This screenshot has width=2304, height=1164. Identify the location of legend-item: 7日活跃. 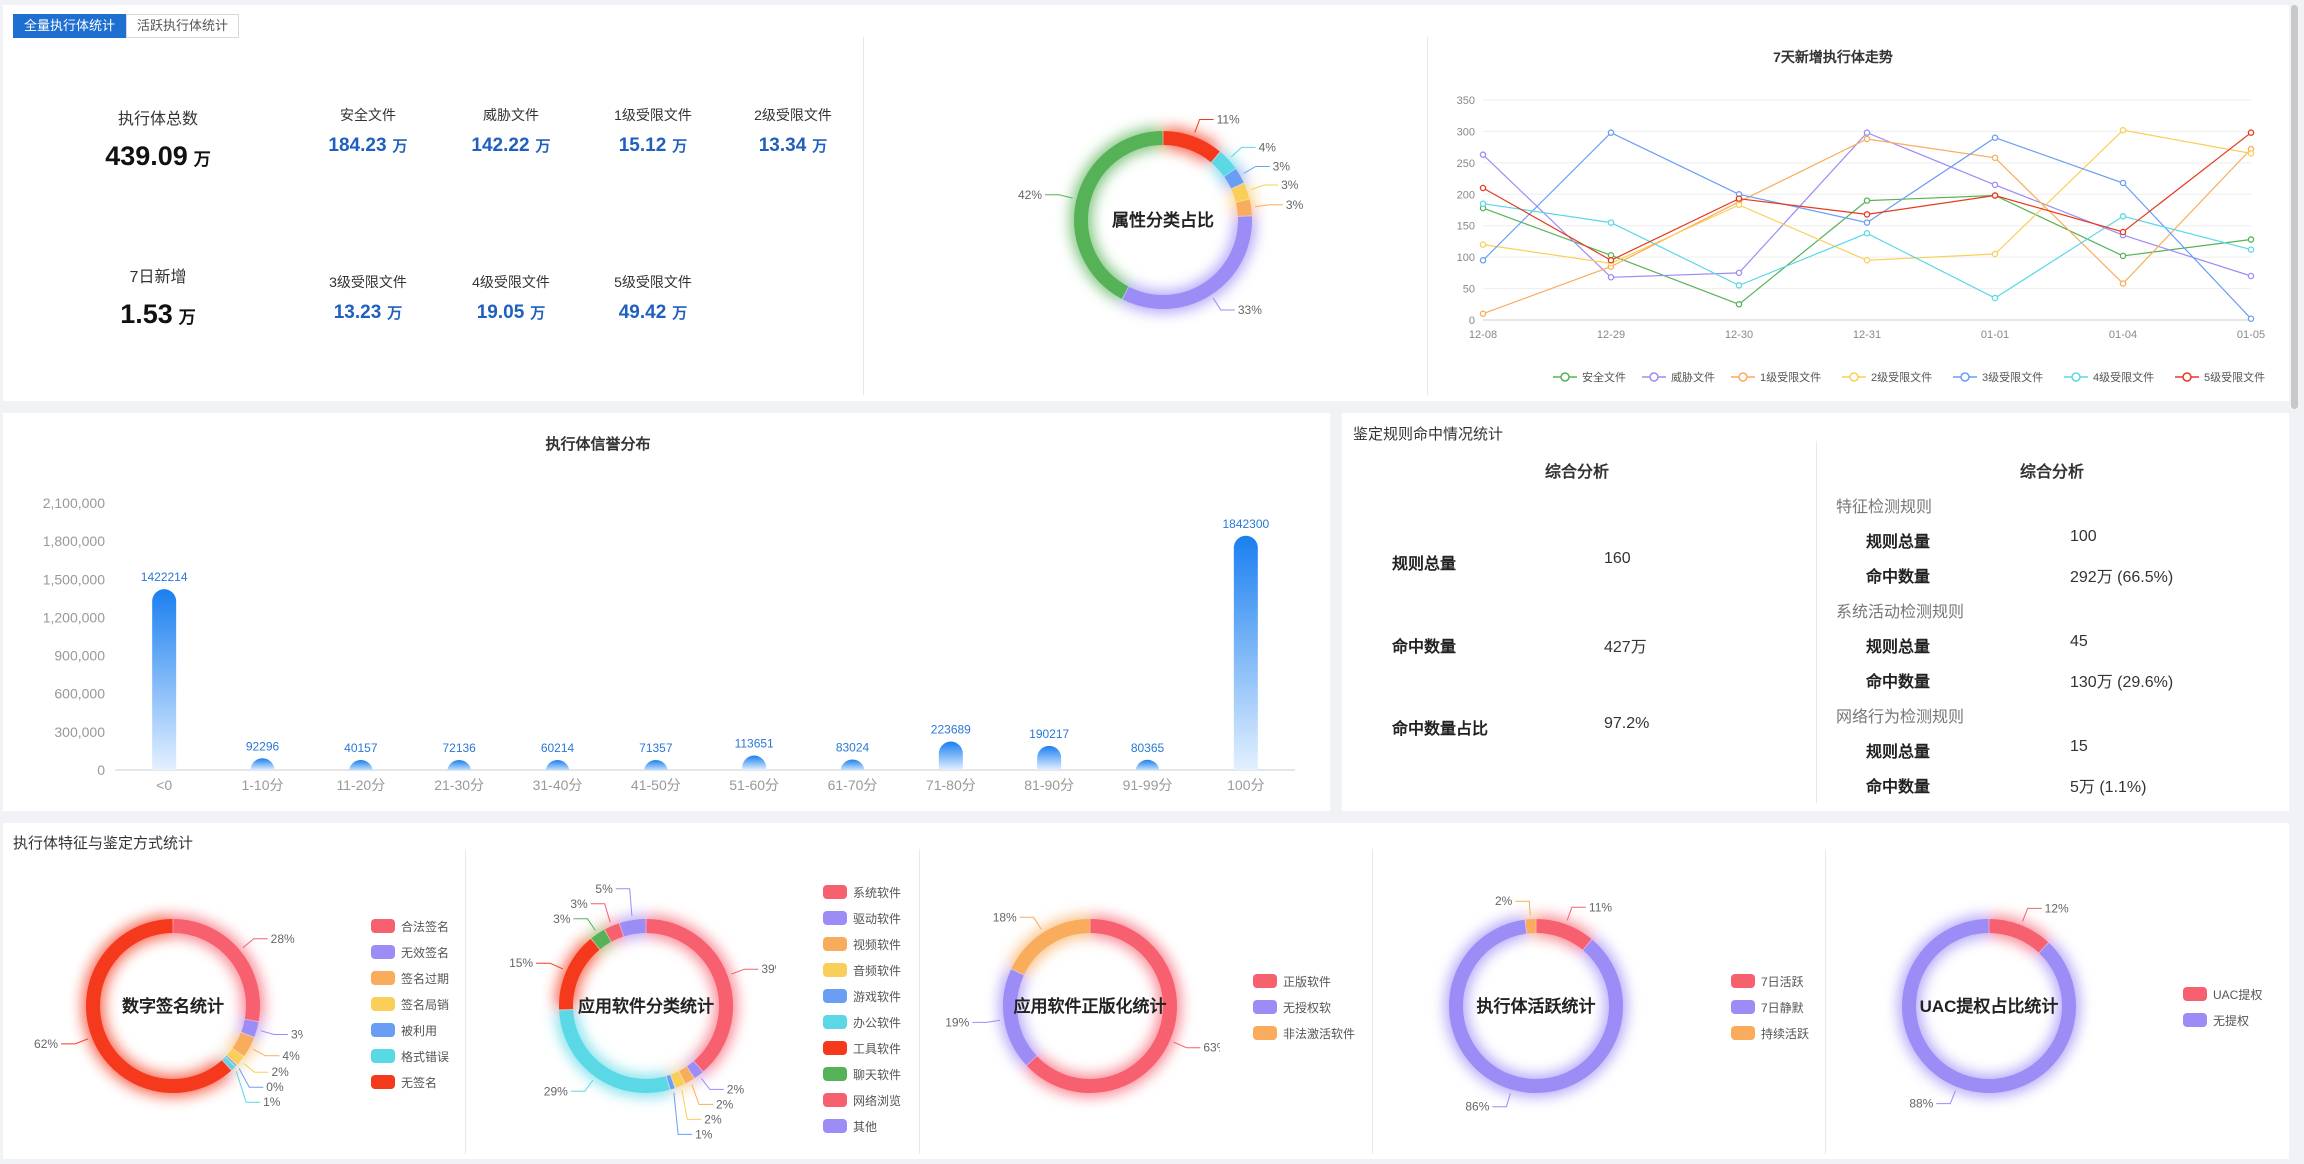
(1770, 981).